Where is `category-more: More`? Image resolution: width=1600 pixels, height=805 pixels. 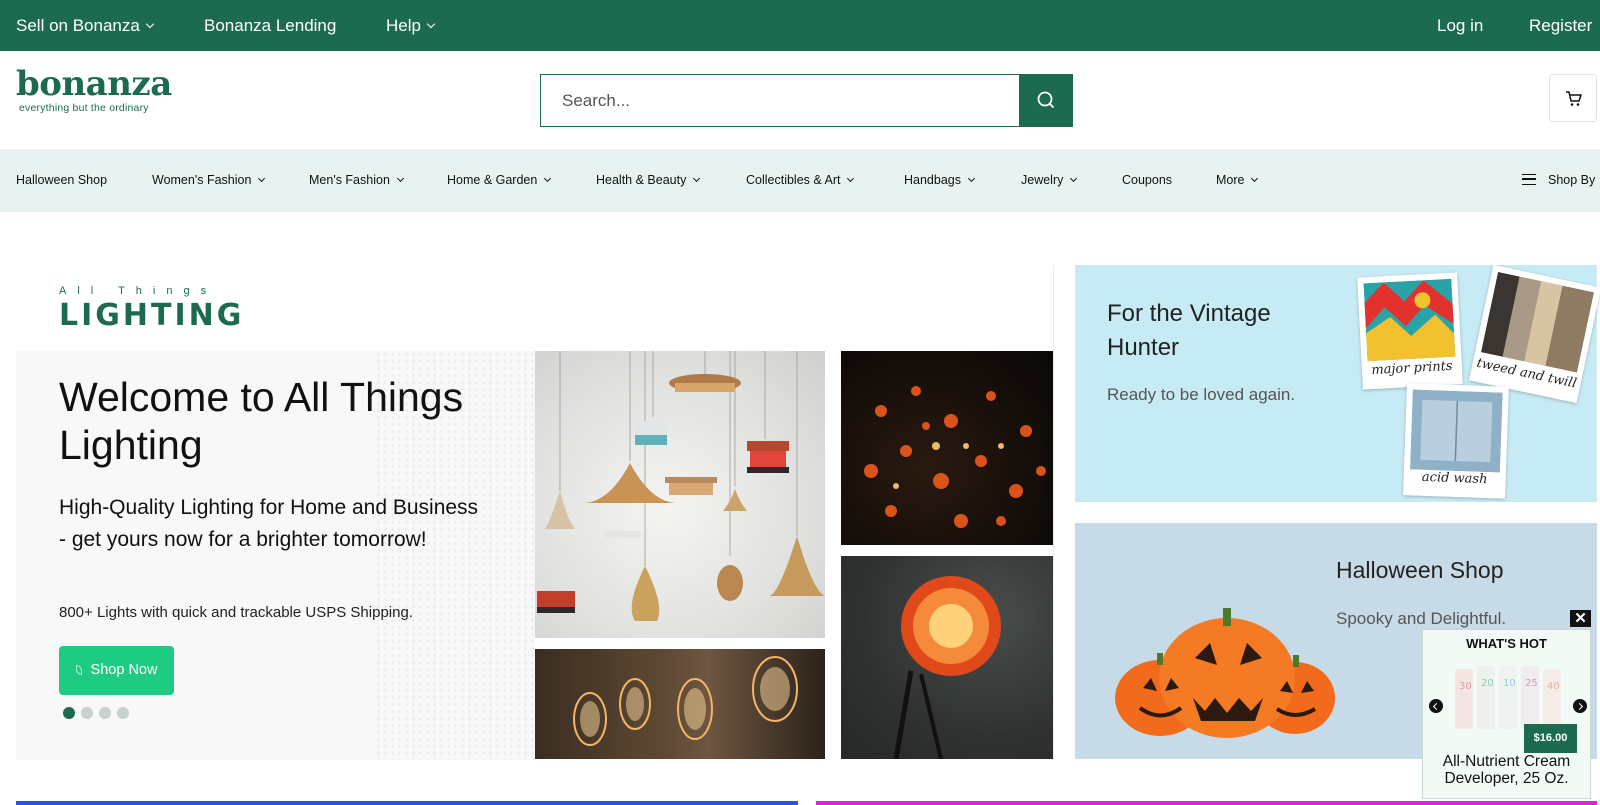
category-more: More is located at coordinates (1237, 180).